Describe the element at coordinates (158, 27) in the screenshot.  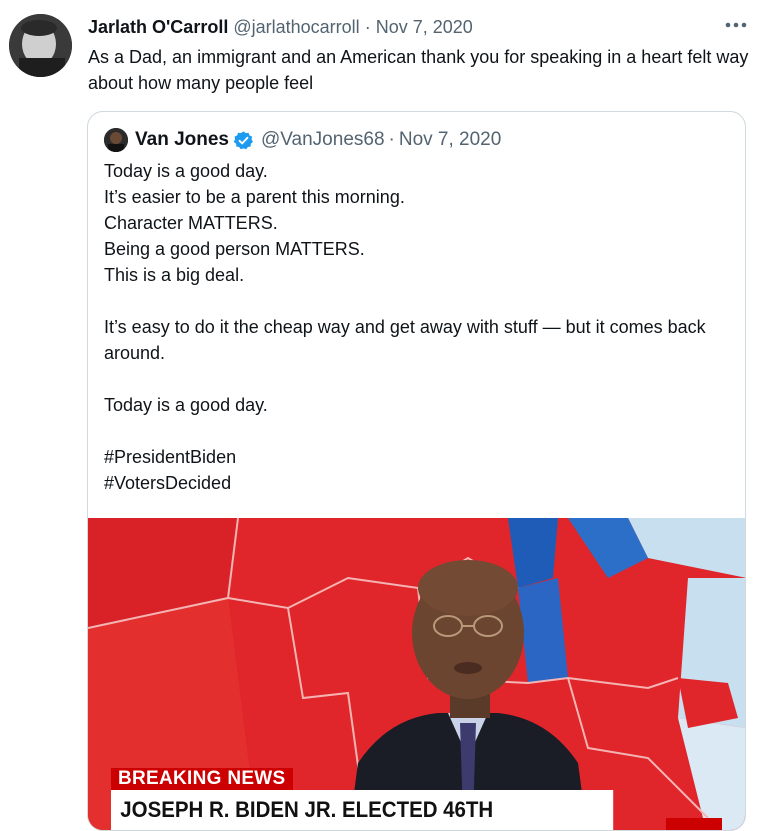
I see `author-name: Jarlath O'Carroll` at that location.